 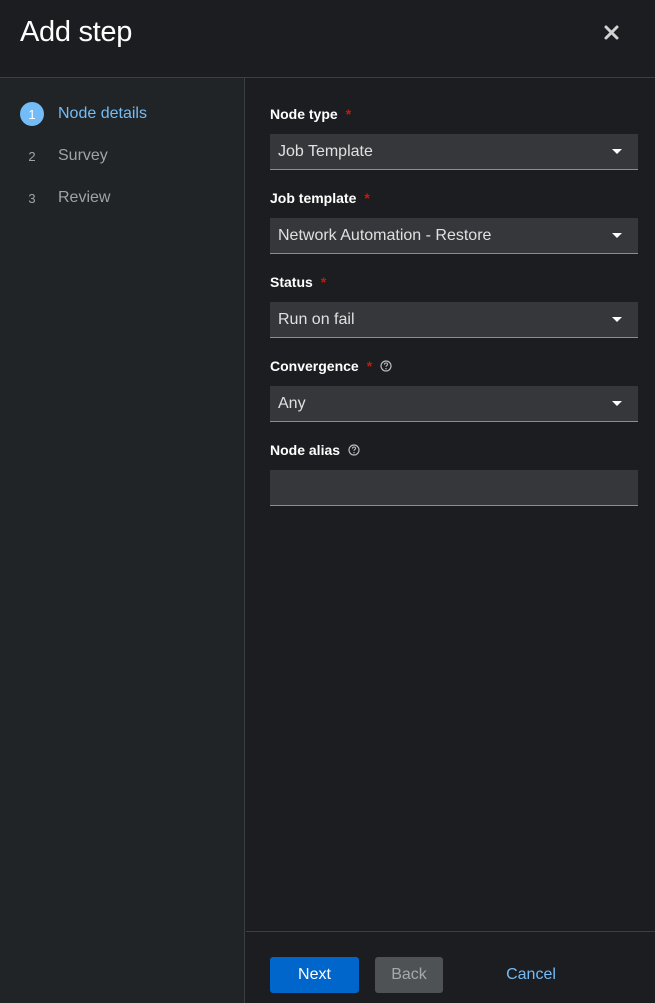 I want to click on job-template-label: Job template *, so click(x=320, y=198).